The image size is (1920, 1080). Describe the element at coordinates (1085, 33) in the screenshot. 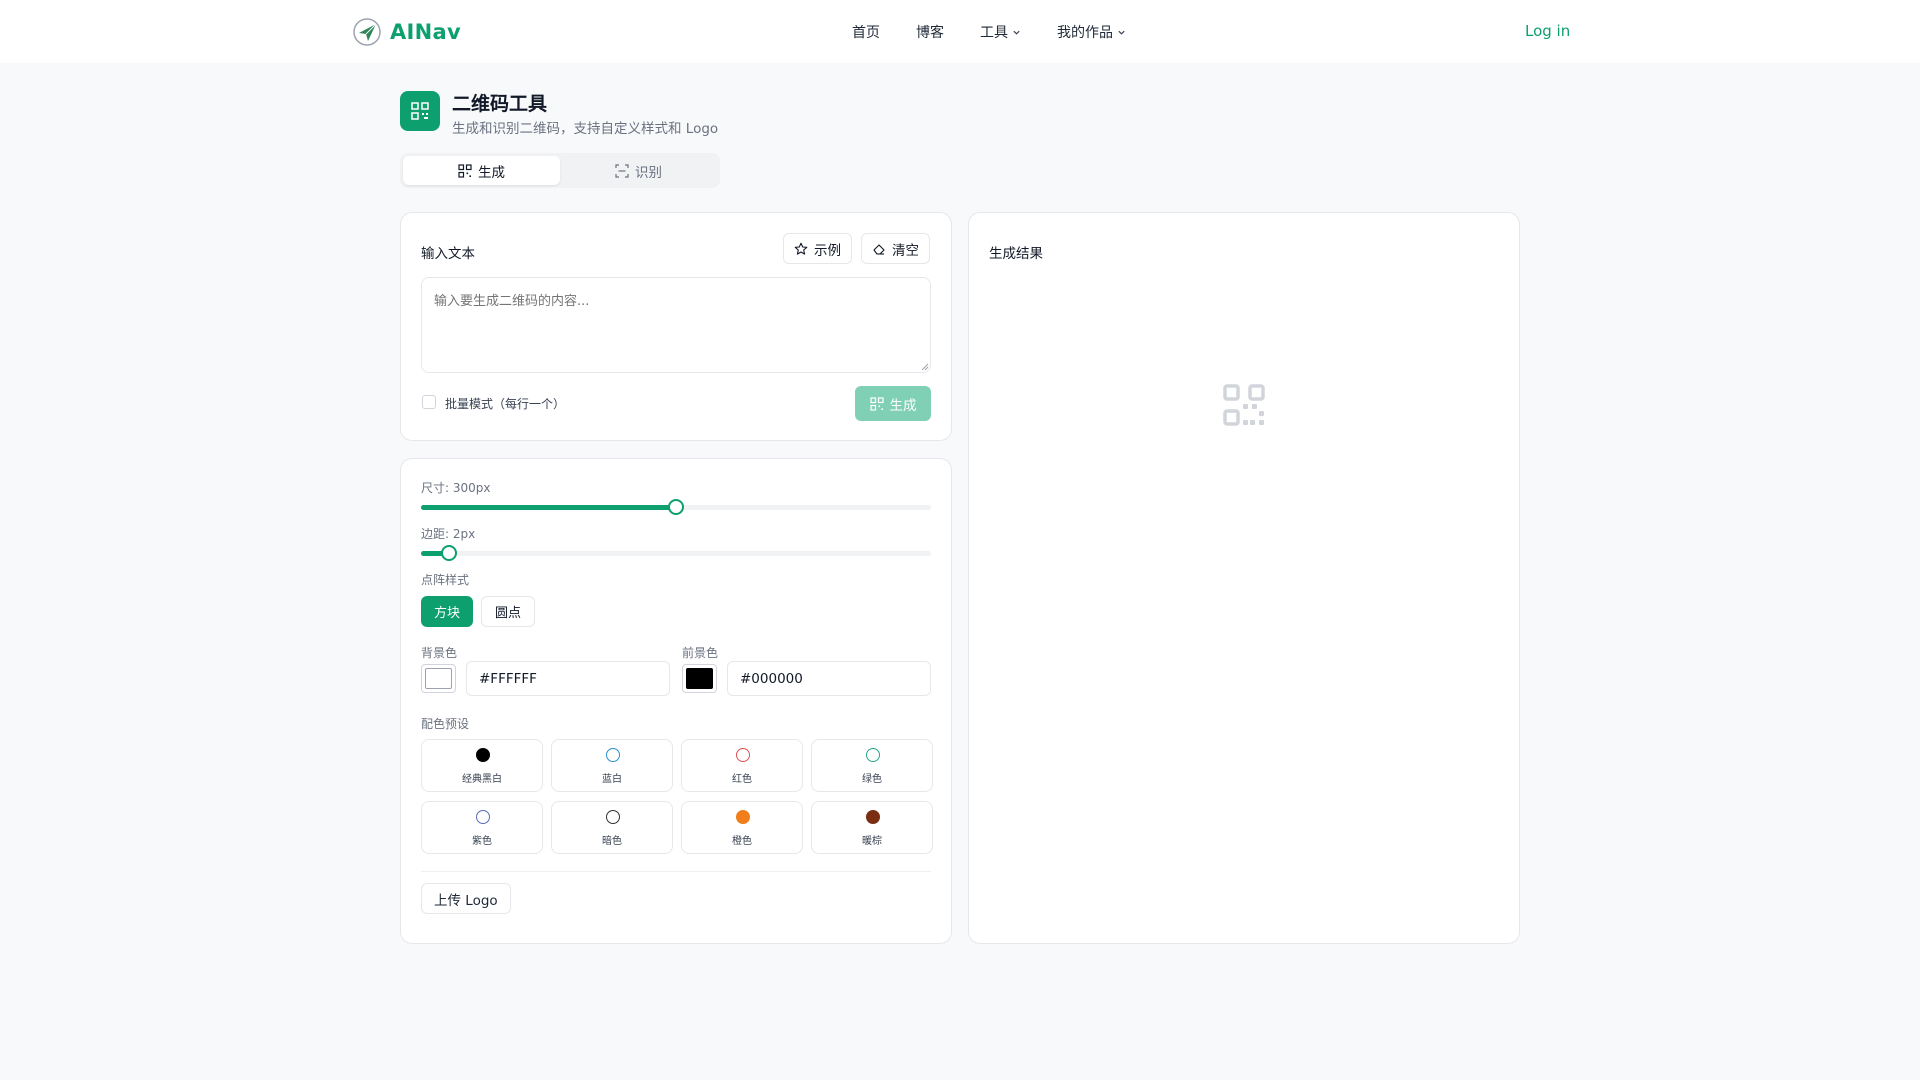

I see `nav-item-label: 我的作品` at that location.